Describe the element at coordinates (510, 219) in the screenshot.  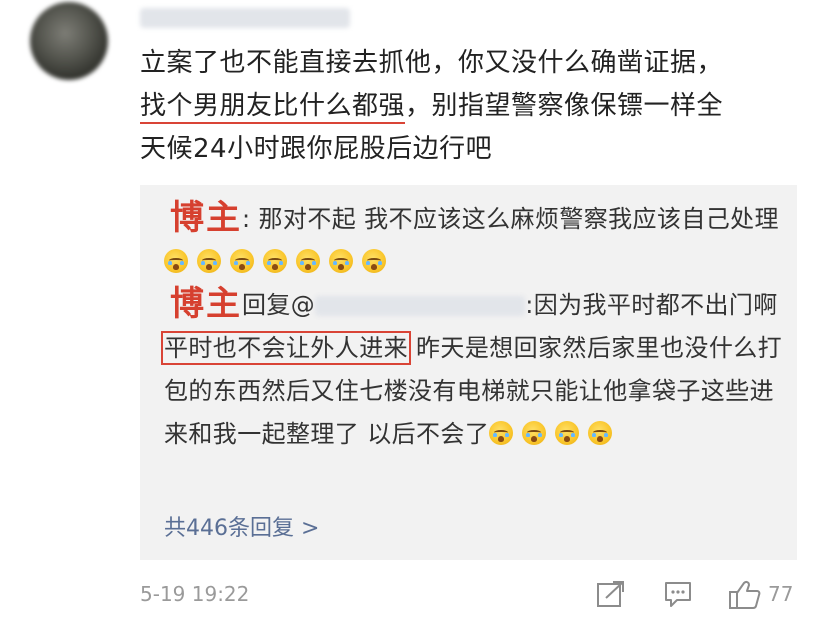
I see `reply-text: : 那对不起 我不应该这么麻烦警察我应该自己处理` at that location.